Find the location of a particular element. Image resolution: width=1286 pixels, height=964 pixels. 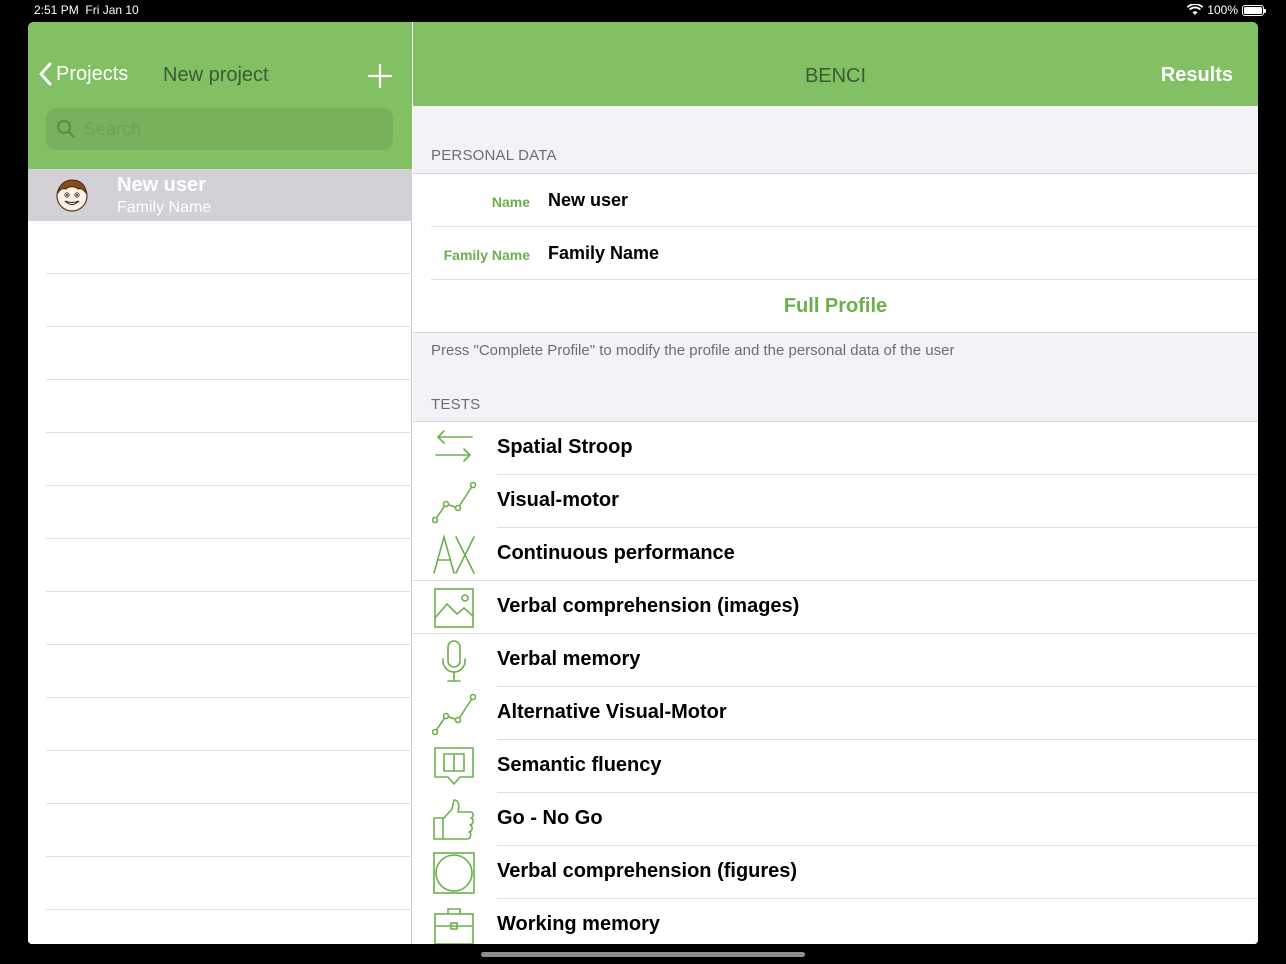

avatar is located at coordinates (72, 195).